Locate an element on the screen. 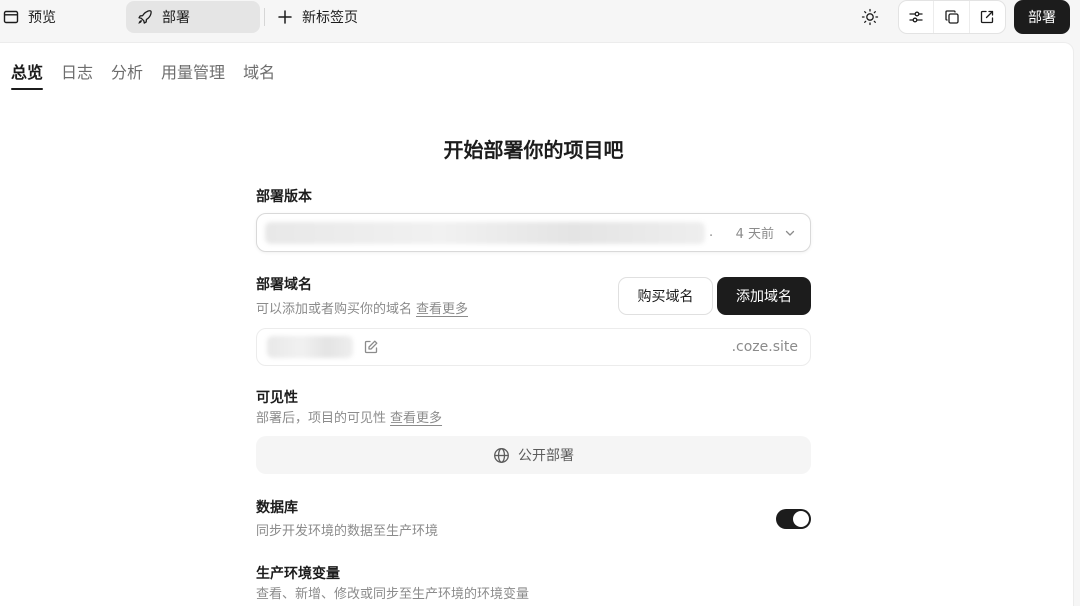  domain-suffix: .coze.site is located at coordinates (764, 347).